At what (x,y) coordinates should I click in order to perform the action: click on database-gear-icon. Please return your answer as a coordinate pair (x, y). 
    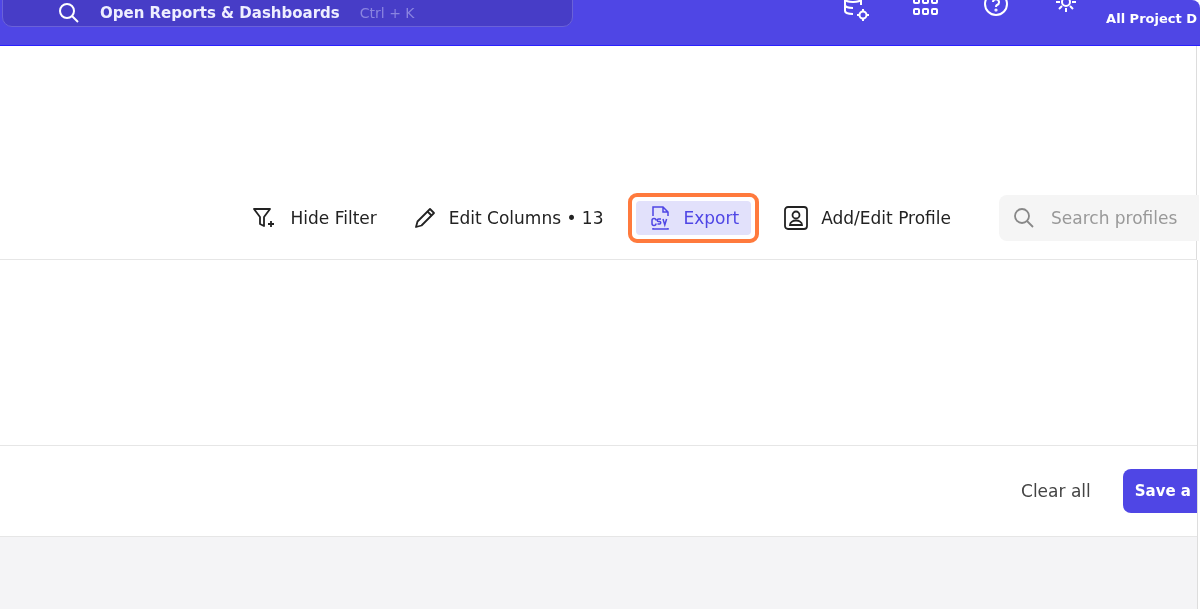
    Looking at the image, I should click on (856, 11).